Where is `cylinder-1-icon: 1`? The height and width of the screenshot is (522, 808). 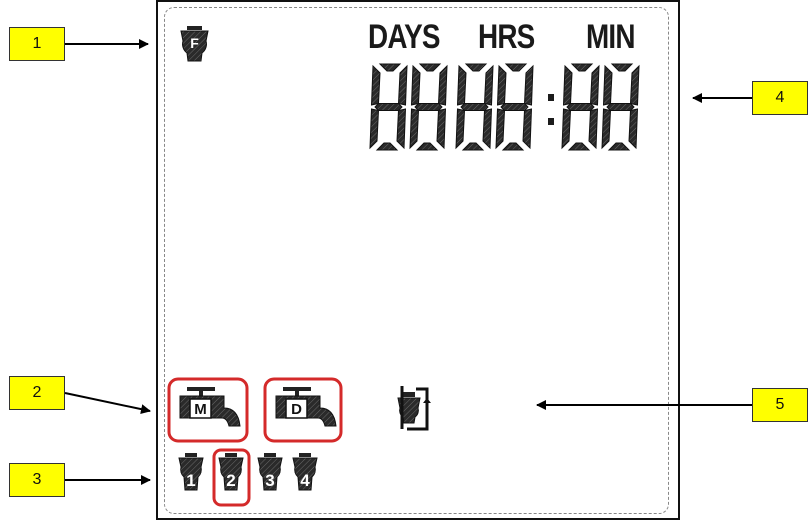
cylinder-1-icon: 1 is located at coordinates (191, 472).